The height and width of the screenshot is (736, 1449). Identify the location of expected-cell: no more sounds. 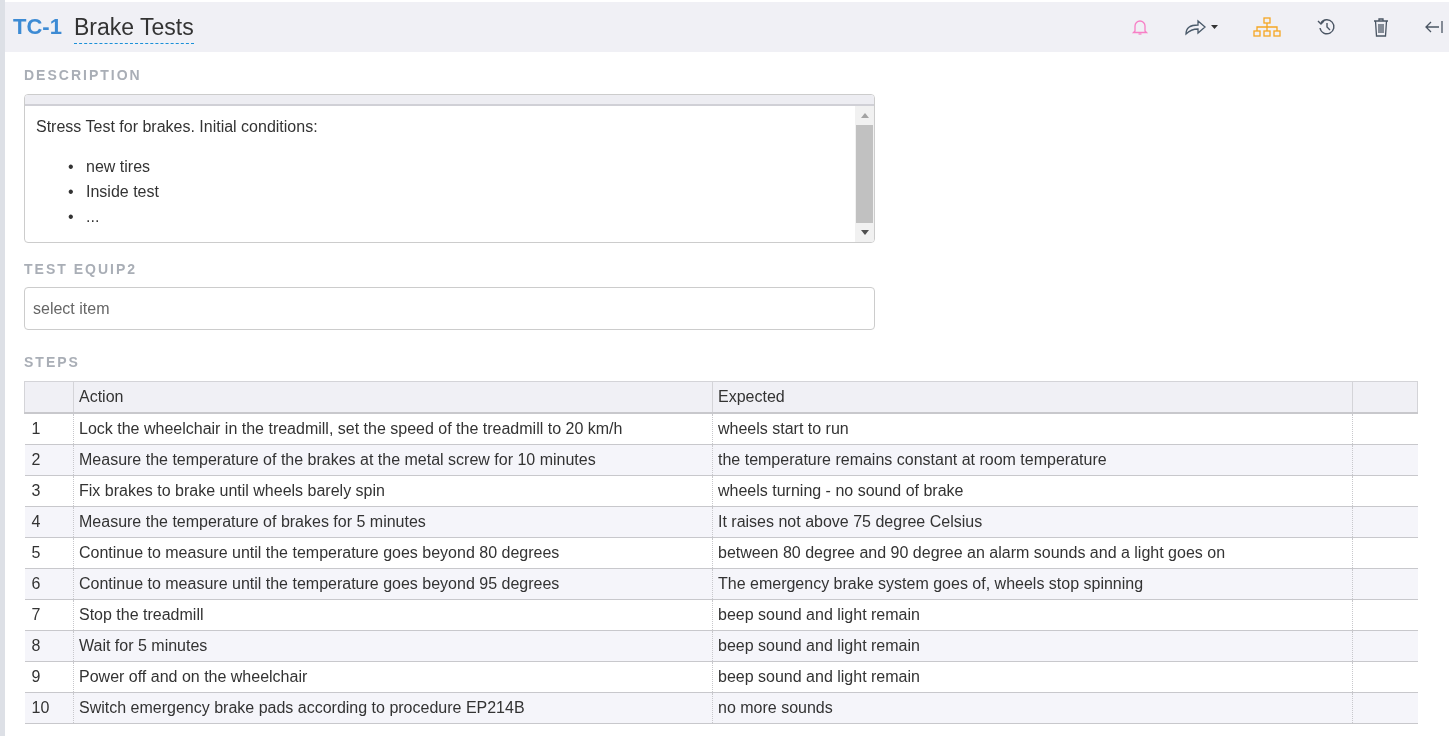
(1032, 708).